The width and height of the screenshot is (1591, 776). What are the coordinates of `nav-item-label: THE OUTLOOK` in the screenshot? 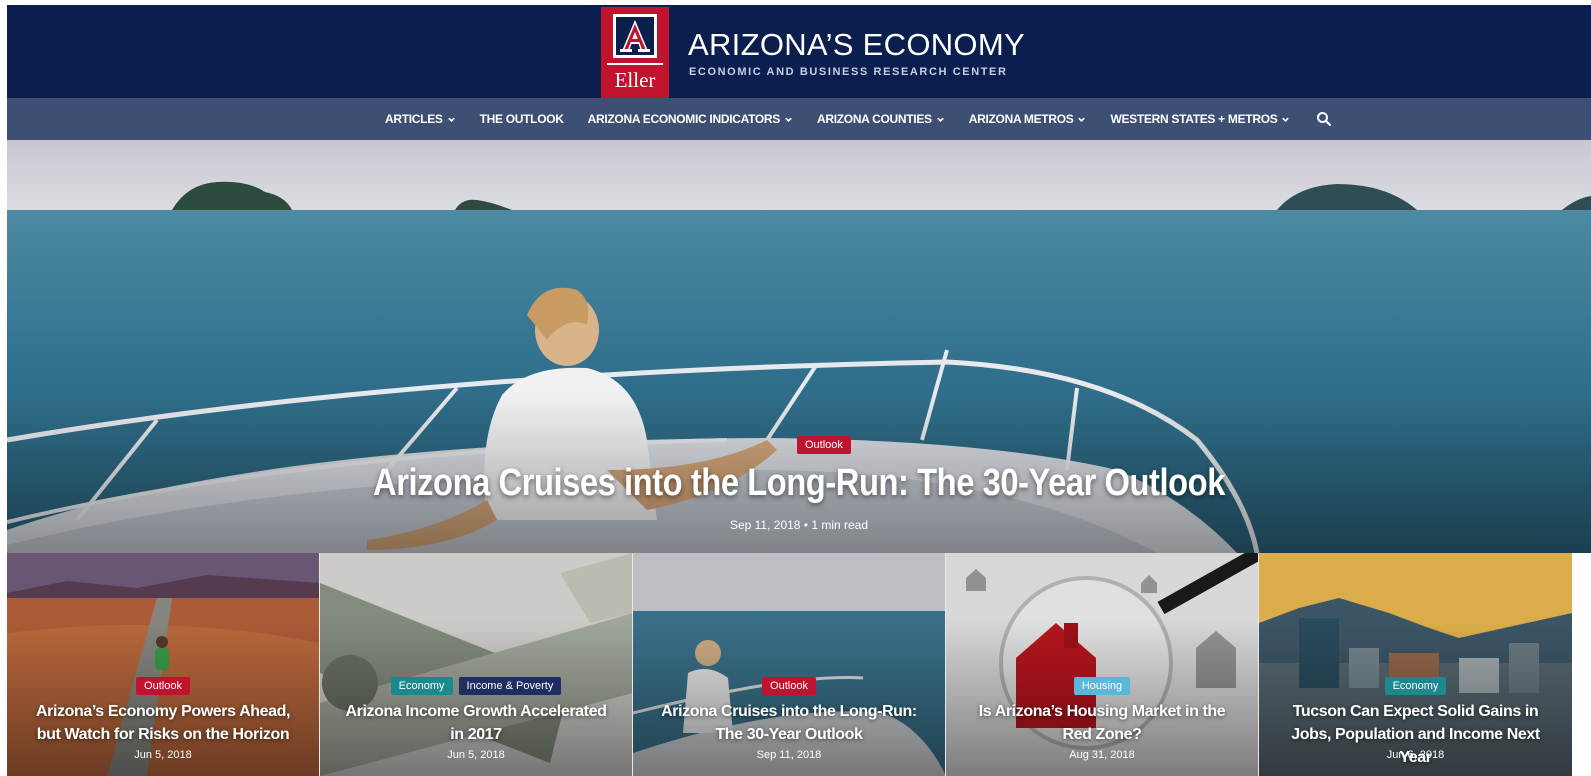 It's located at (521, 119).